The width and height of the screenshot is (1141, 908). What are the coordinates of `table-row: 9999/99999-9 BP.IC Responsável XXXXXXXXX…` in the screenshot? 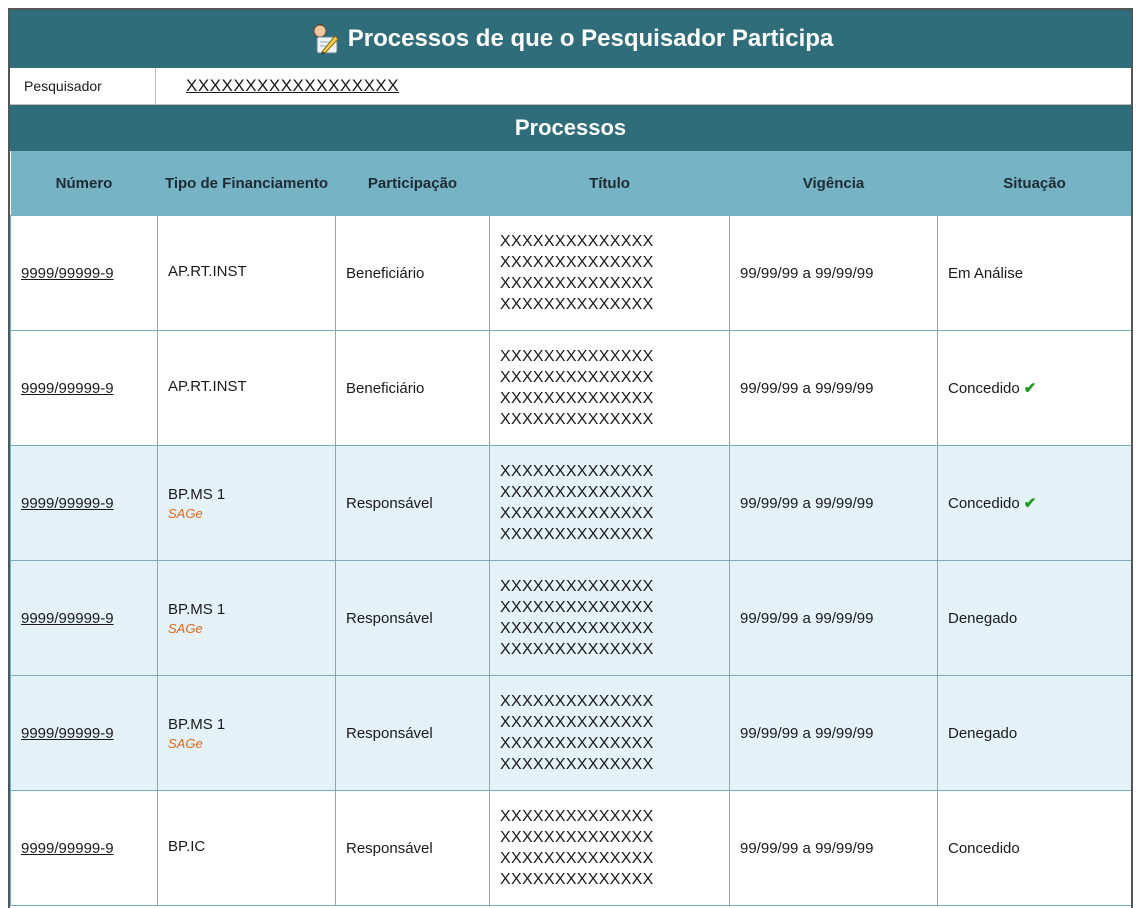 It's located at (570, 848).